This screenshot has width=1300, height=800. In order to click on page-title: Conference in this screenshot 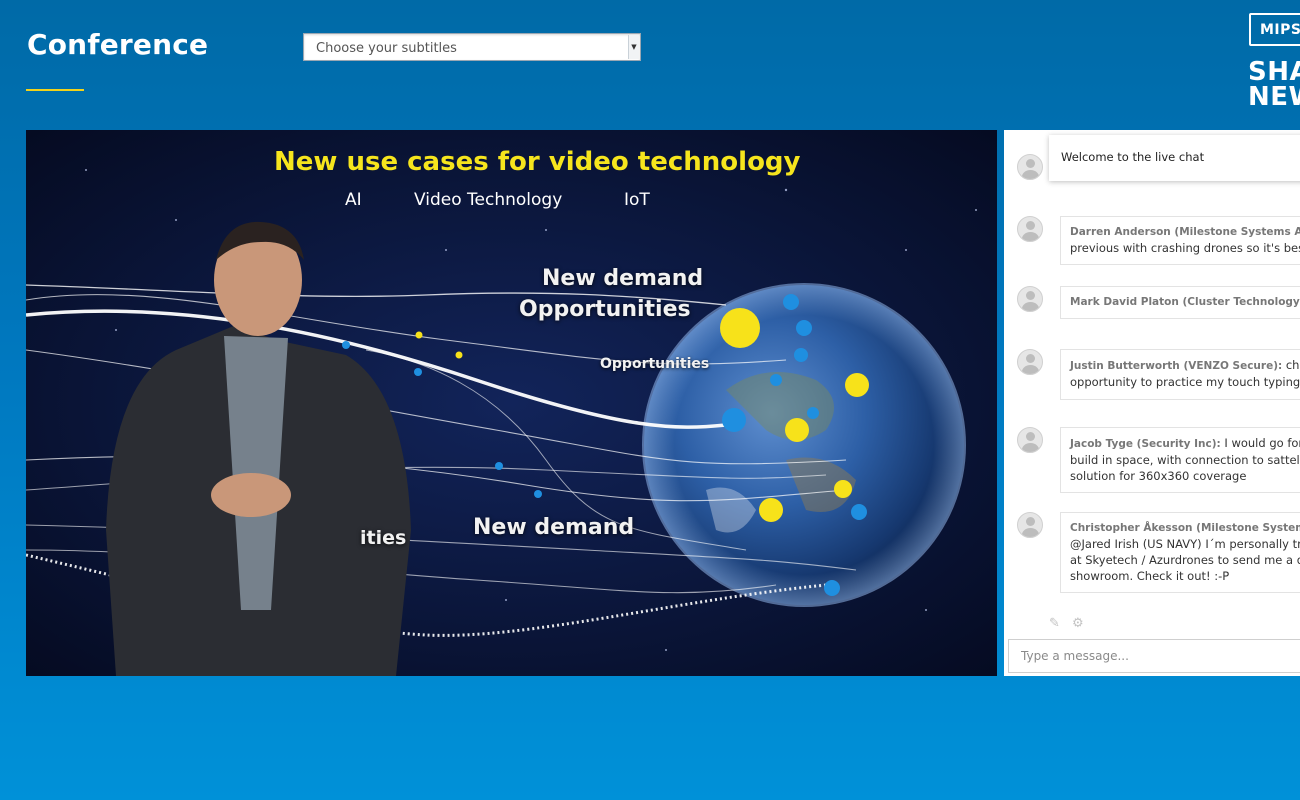, I will do `click(118, 44)`.